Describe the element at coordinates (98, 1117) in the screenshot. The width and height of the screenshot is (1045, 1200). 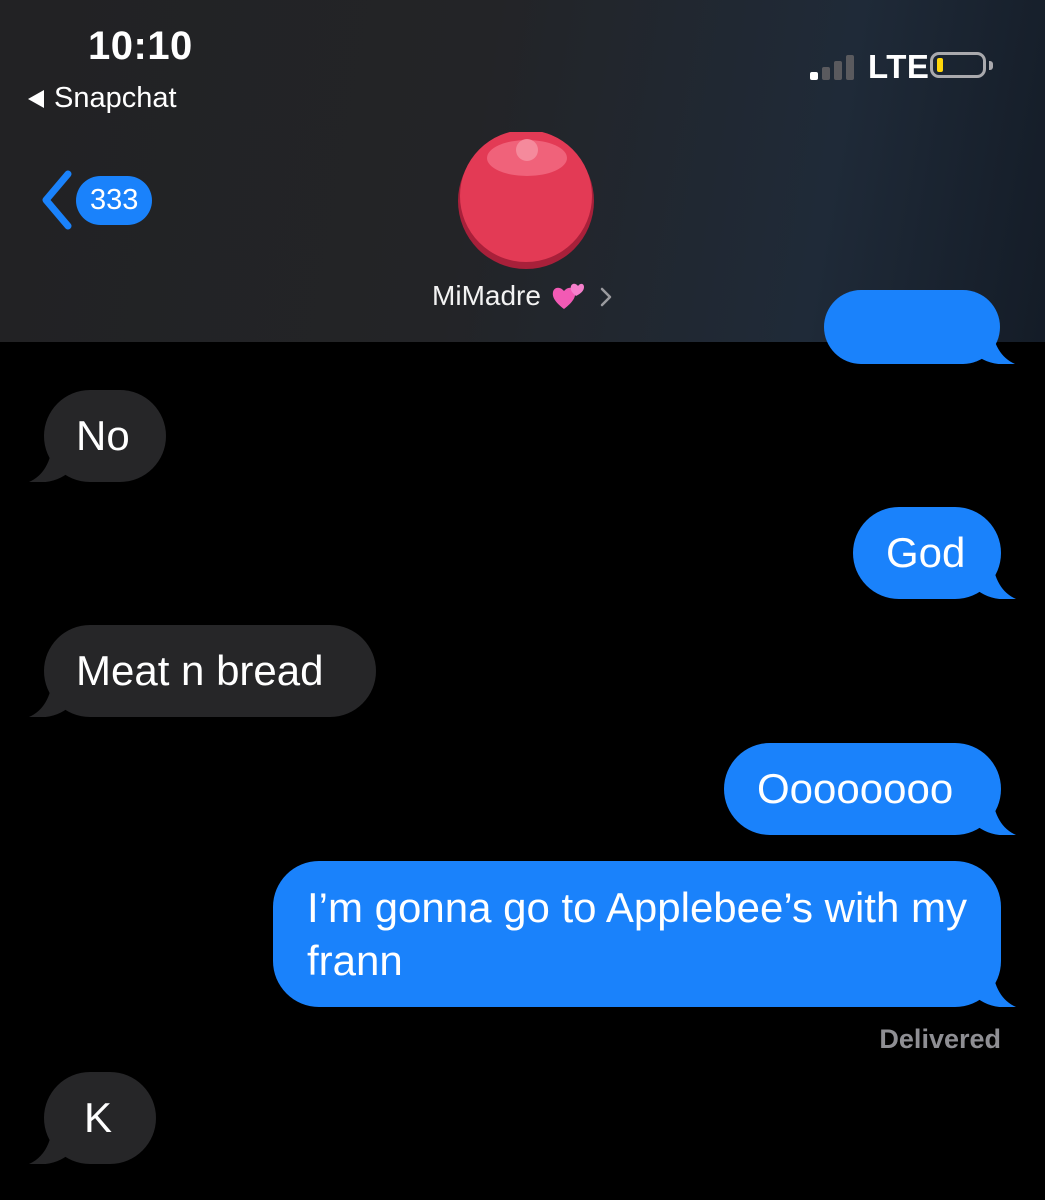
I see `message-text: K` at that location.